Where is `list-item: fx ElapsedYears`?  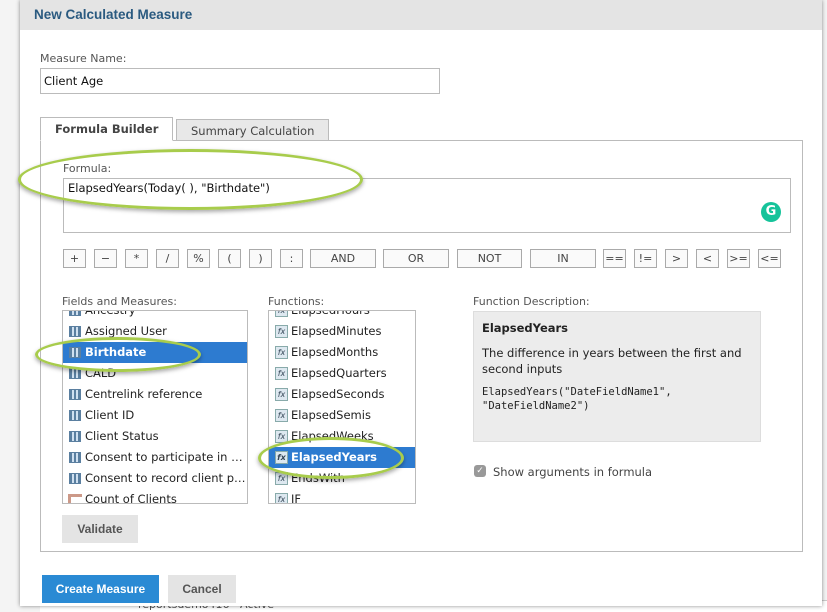 list-item: fx ElapsedYears is located at coordinates (342, 457).